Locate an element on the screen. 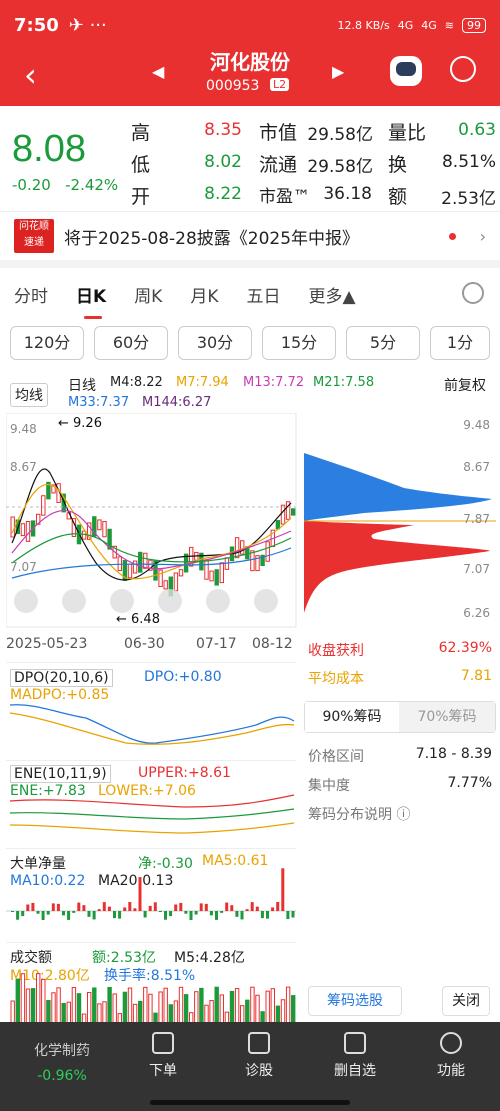 Image resolution: width=500 pixels, height=1111 pixels. sector-info: 化学制药 -0.96% is located at coordinates (62, 1062).